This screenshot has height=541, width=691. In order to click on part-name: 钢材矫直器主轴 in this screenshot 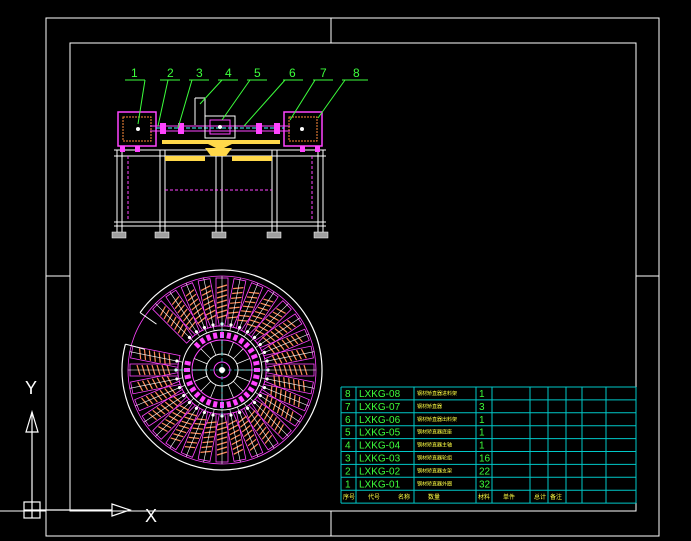, I will do `click(434, 445)`.